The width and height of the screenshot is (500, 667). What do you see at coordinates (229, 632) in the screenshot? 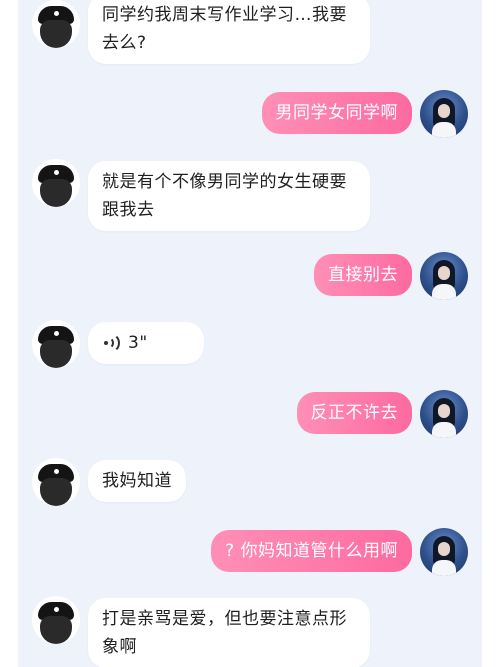
I see `message-bubble-received: 打是亲骂是爱，但也要注意点形象啊` at bounding box center [229, 632].